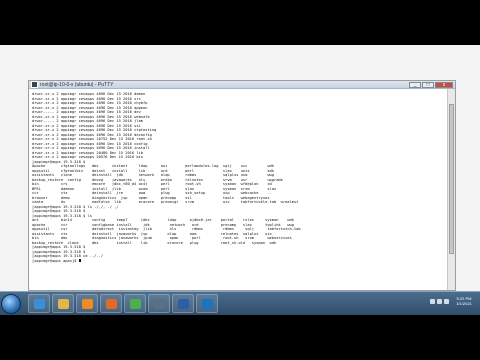 The width and height of the screenshot is (480, 360). Describe the element at coordinates (439, 301) in the screenshot. I see `volume-icon` at that location.